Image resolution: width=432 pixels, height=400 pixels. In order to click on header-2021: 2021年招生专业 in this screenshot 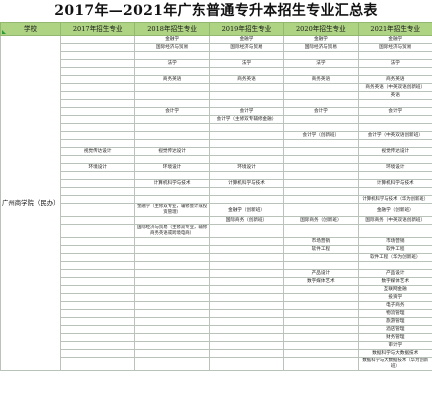, I will do `click(394, 29)`.